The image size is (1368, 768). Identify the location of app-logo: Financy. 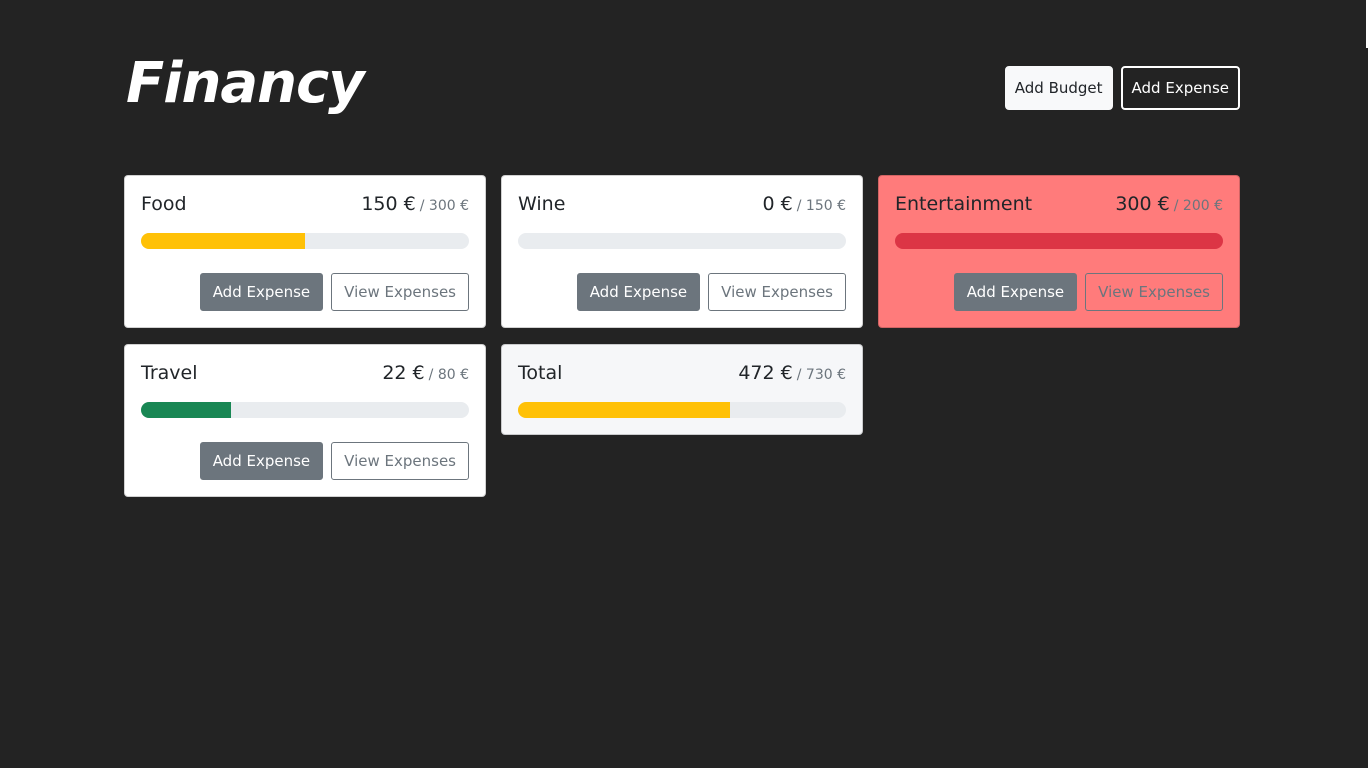
(245, 83).